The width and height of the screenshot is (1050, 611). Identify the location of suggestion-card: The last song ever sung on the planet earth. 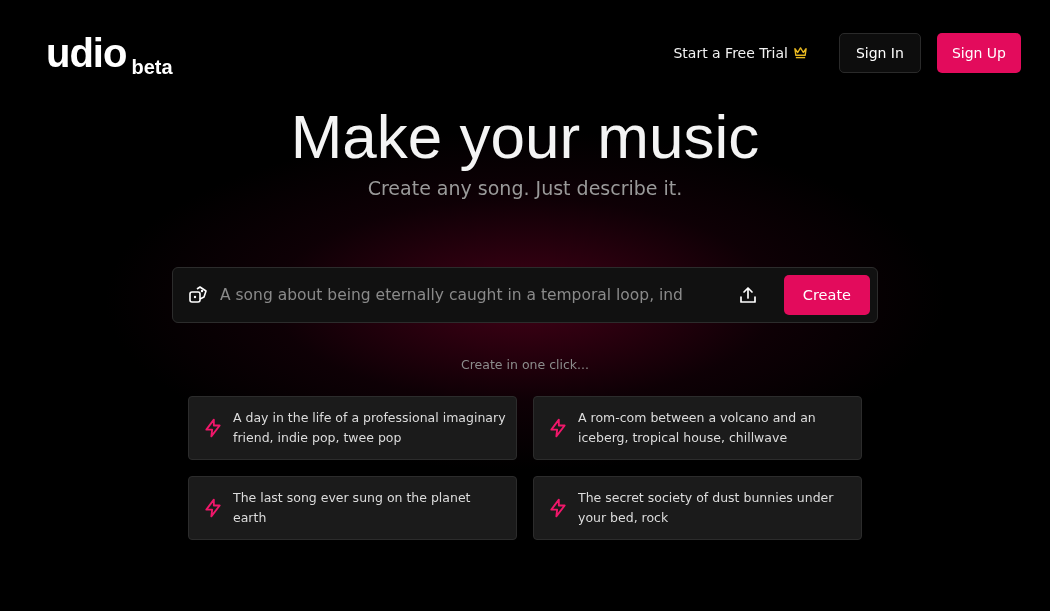
(352, 508).